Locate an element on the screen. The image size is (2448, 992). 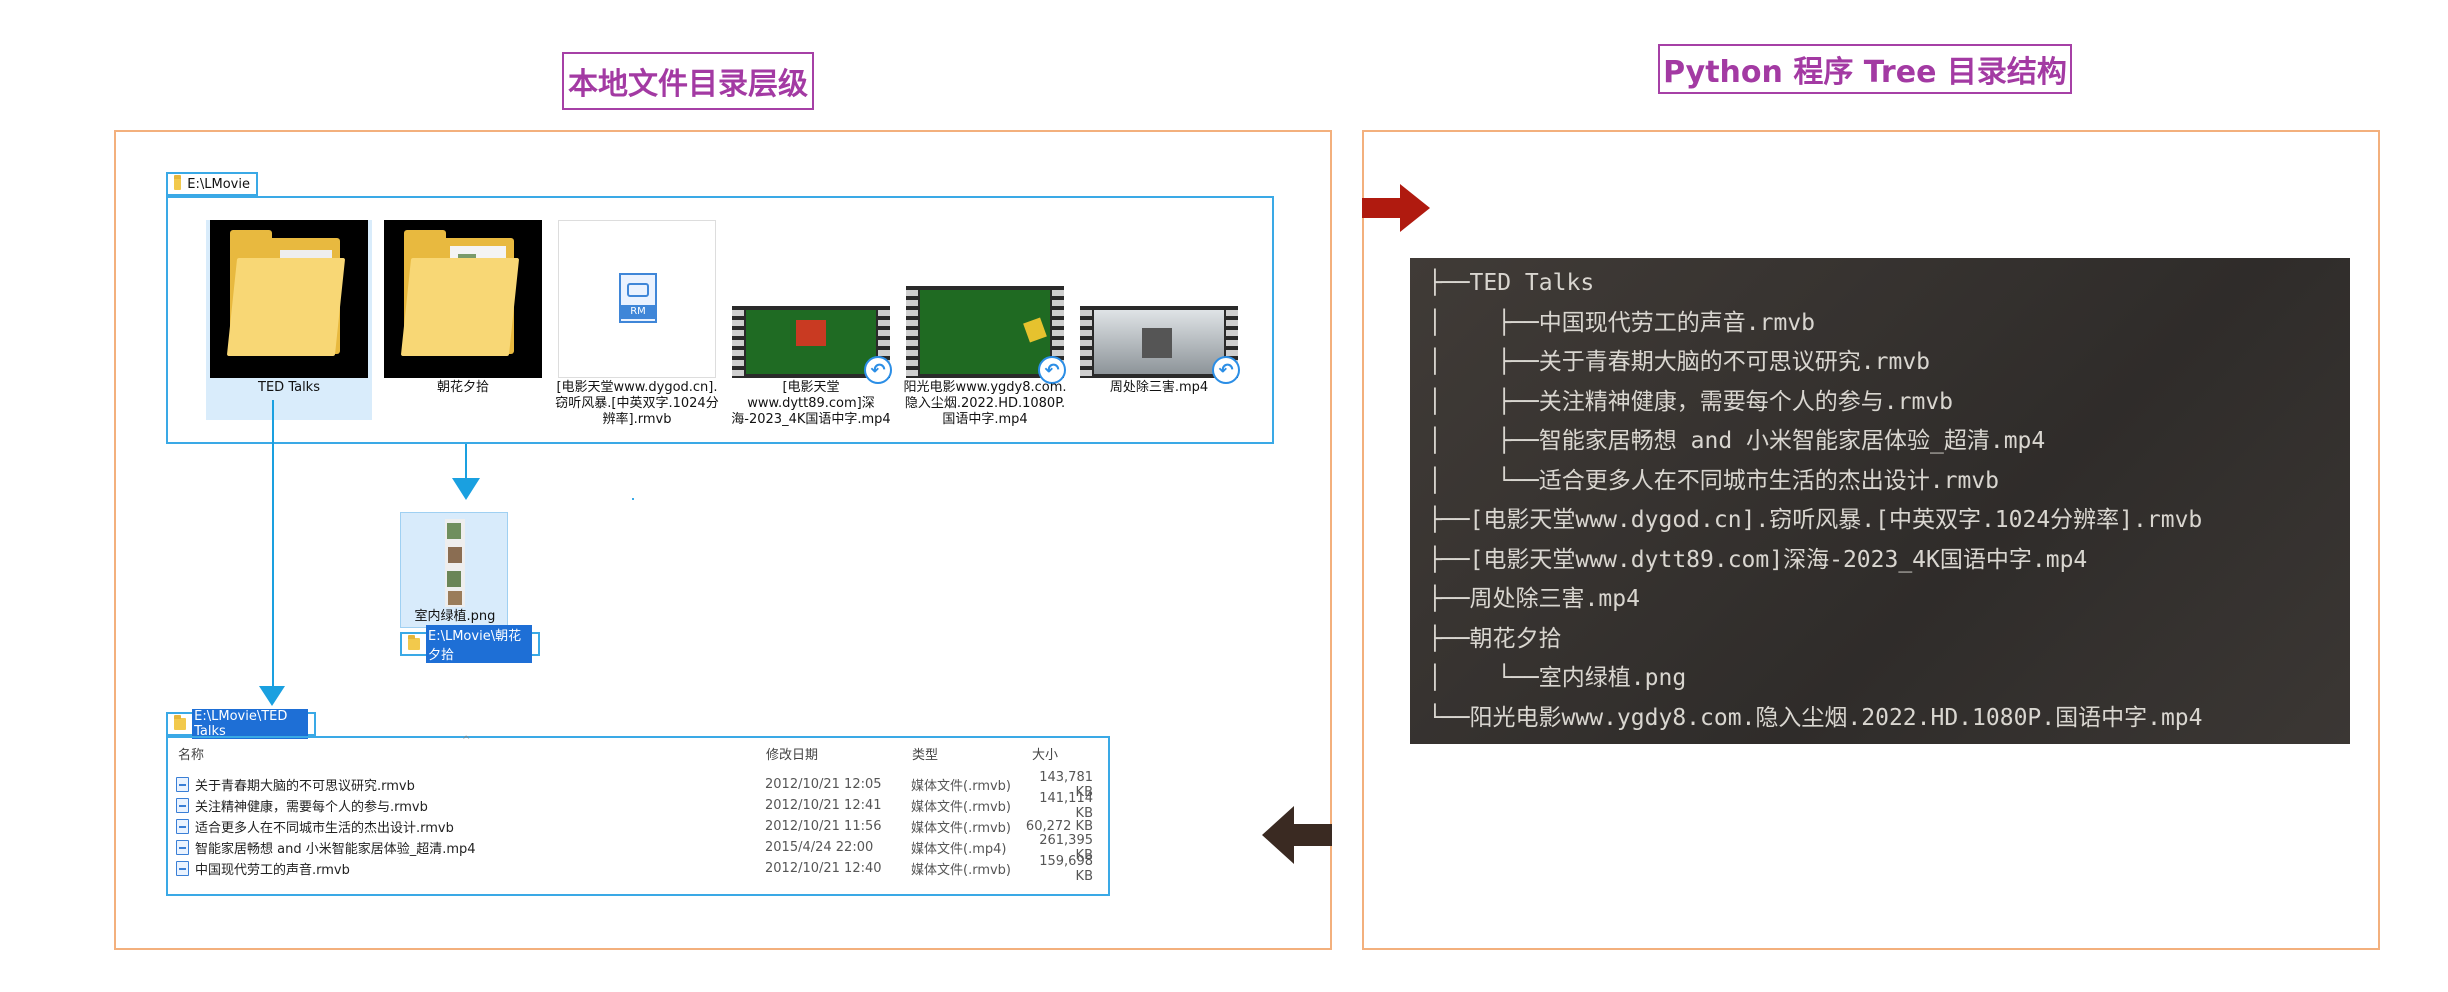
top-path-text: E:\LMovie is located at coordinates (218, 184).